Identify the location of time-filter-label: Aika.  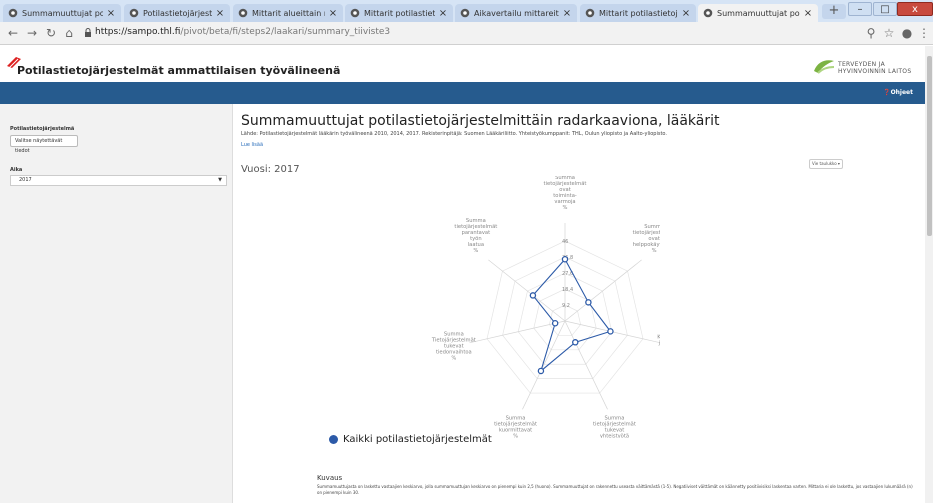
(16, 170).